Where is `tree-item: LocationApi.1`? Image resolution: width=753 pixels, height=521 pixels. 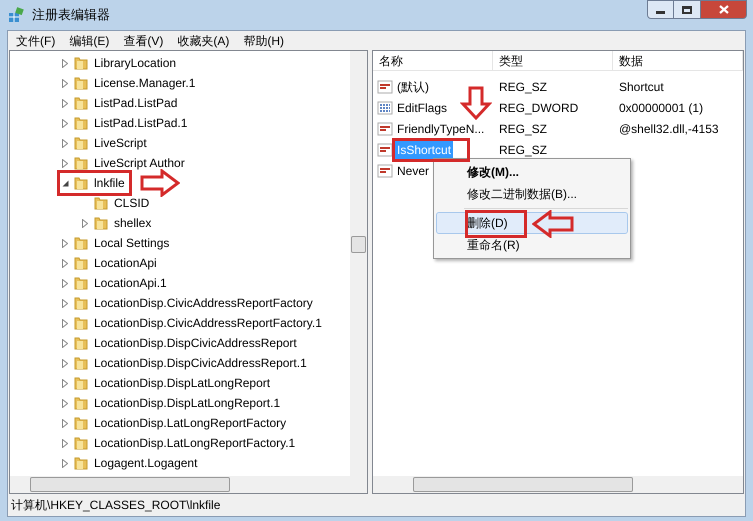
tree-item: LocationApi.1 is located at coordinates (130, 283).